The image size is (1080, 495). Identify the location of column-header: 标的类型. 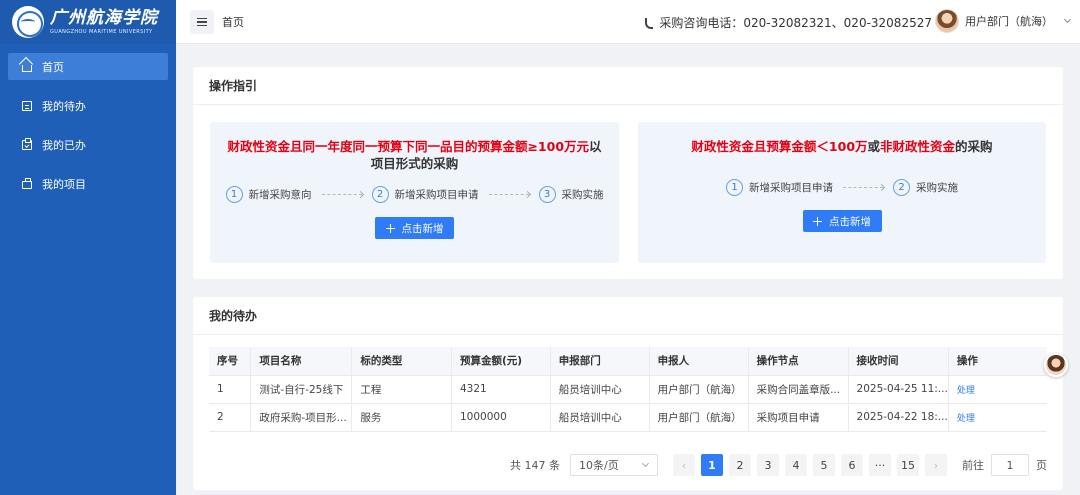
(401, 361).